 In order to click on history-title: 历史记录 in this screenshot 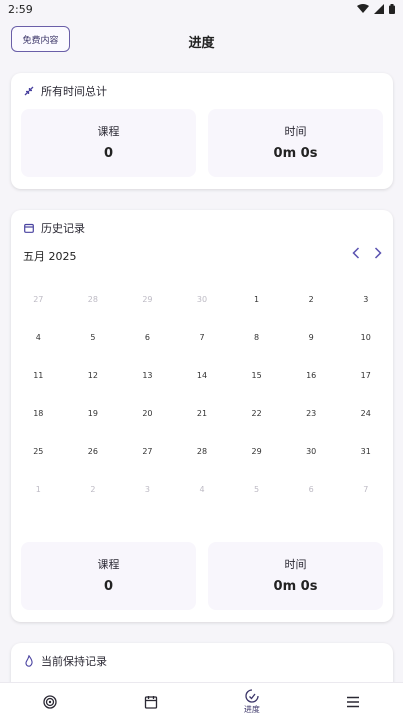, I will do `click(63, 228)`.